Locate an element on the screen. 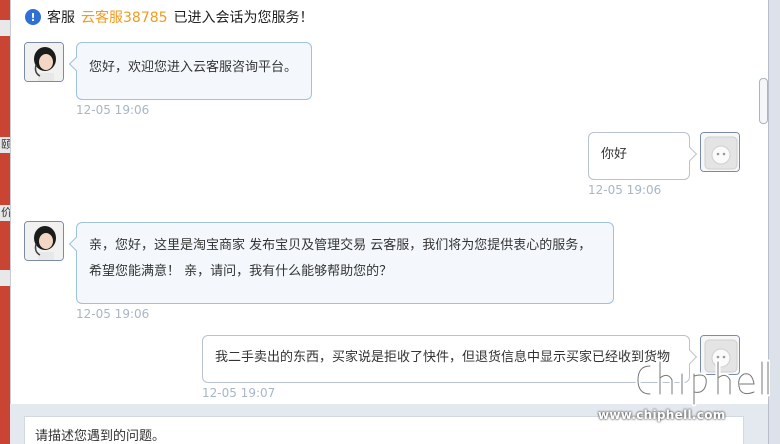 This screenshot has width=780, height=444. notice-suffix: 已进入会话为您服务！ is located at coordinates (243, 18).